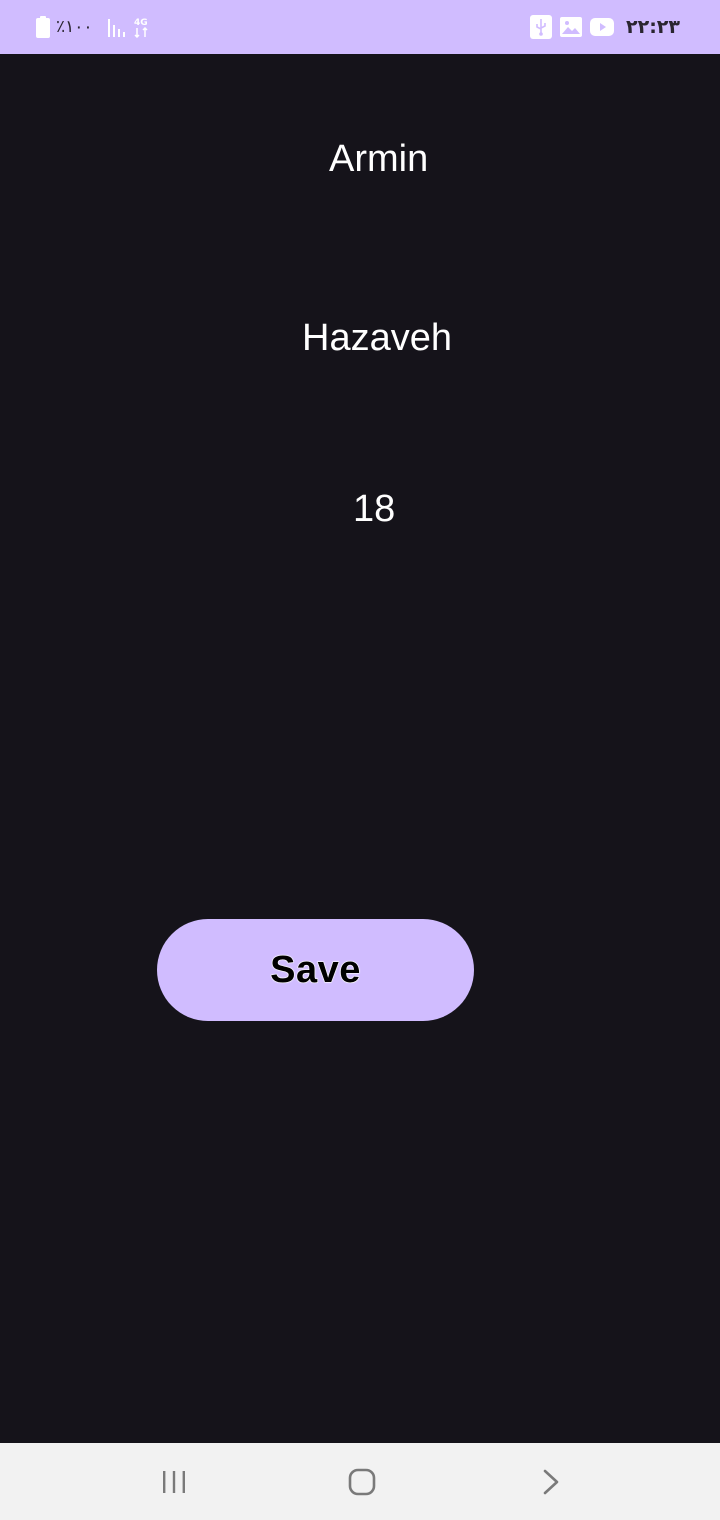  Describe the element at coordinates (74, 27) in the screenshot. I see `battery-percentage: ٪۱۰۰` at that location.